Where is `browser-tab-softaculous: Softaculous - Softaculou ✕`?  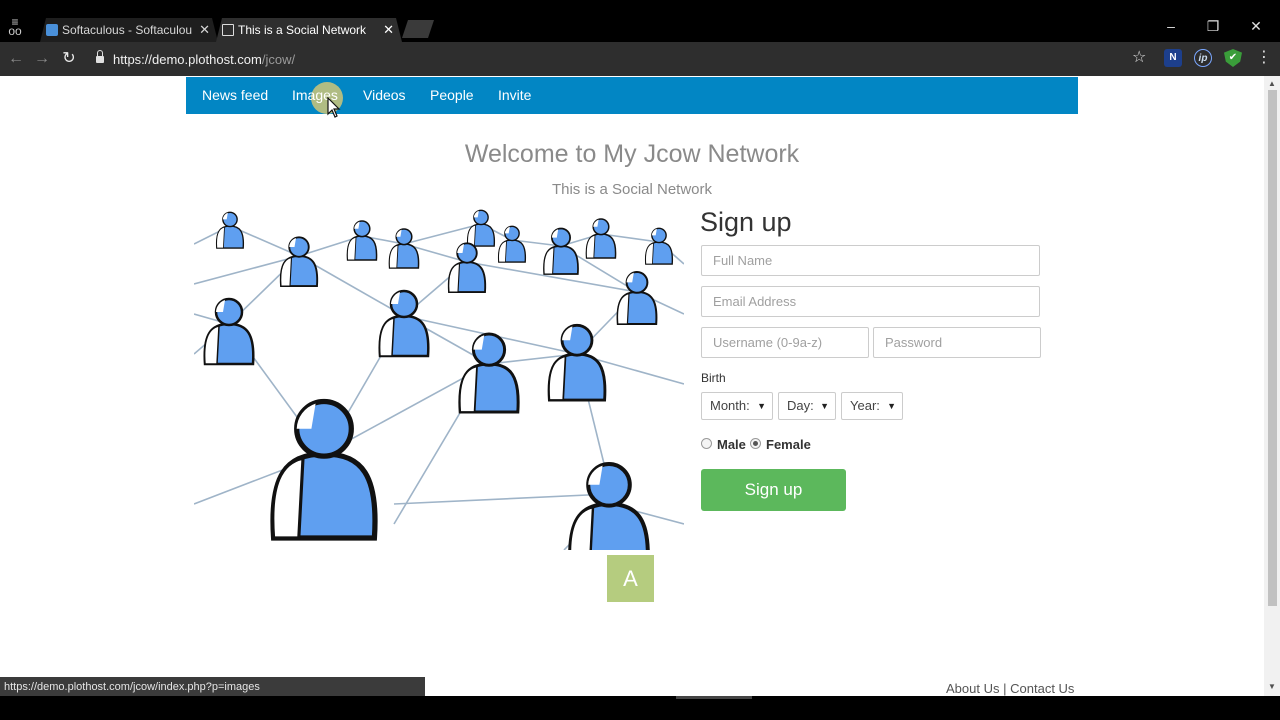 browser-tab-softaculous: Softaculous - Softaculou ✕ is located at coordinates (129, 30).